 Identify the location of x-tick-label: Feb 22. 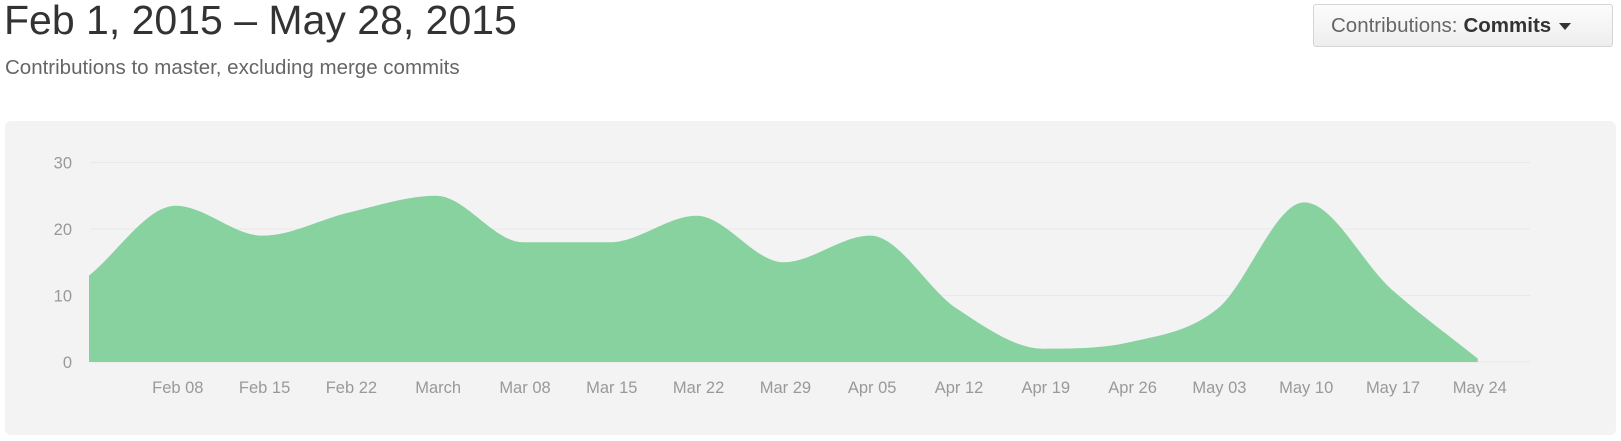
(351, 388).